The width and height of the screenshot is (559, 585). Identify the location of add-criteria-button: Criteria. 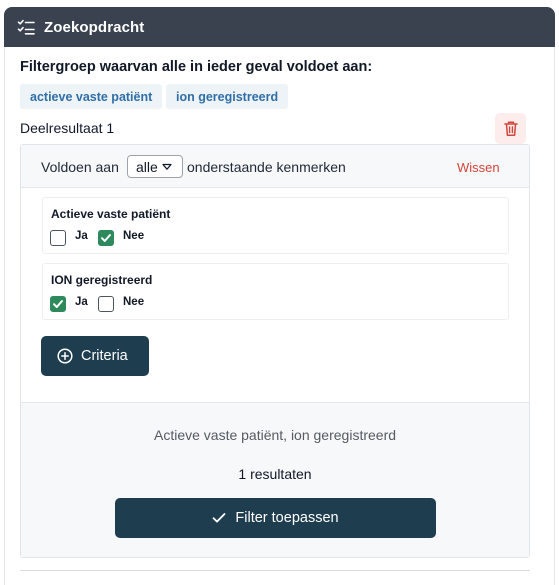
(95, 356).